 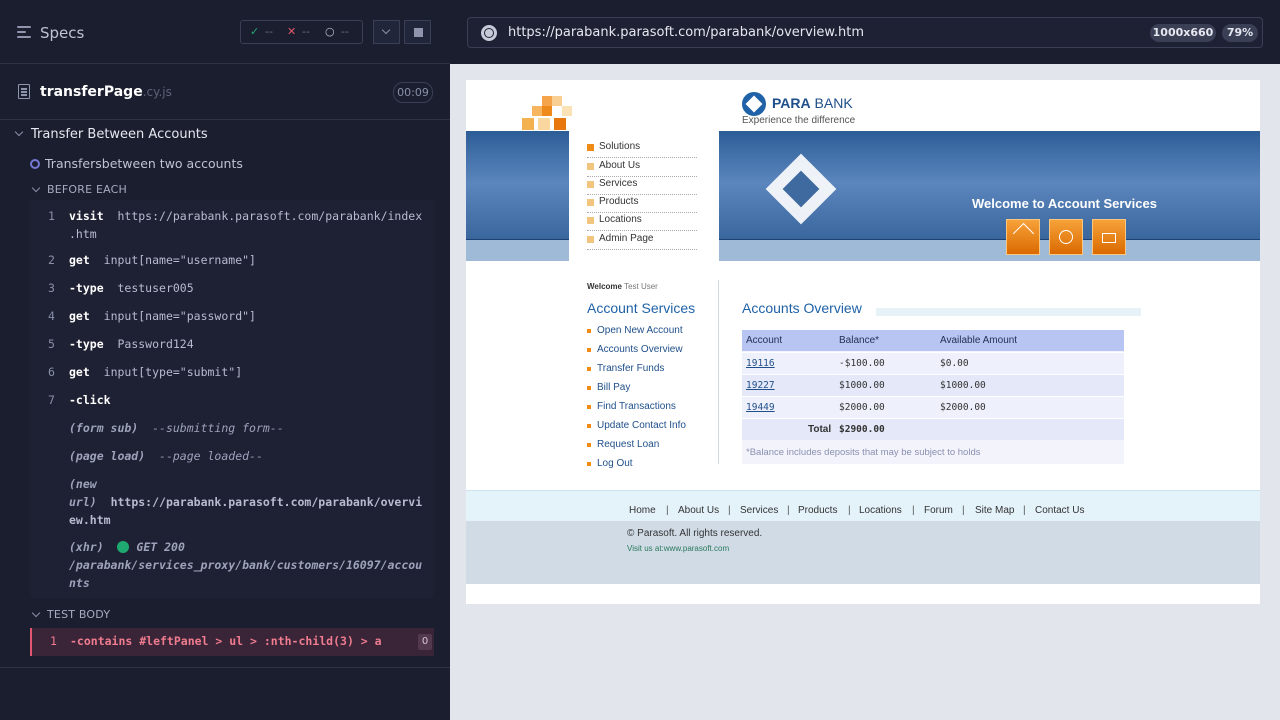 What do you see at coordinates (802, 308) in the screenshot?
I see `accounts-overview-title: Accounts Overview` at bounding box center [802, 308].